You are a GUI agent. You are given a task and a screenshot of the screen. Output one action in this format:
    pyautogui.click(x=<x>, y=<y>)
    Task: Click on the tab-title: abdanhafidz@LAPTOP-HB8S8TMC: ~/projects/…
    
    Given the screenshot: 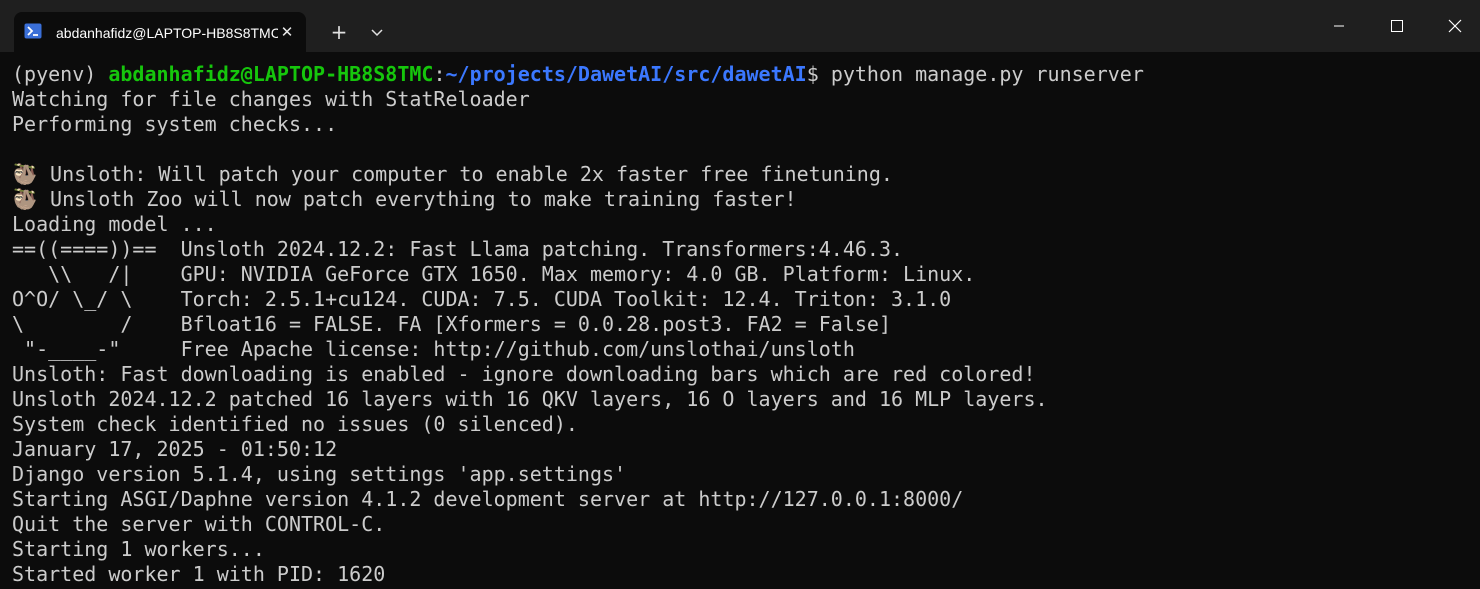 What is the action you would take?
    pyautogui.click(x=167, y=33)
    